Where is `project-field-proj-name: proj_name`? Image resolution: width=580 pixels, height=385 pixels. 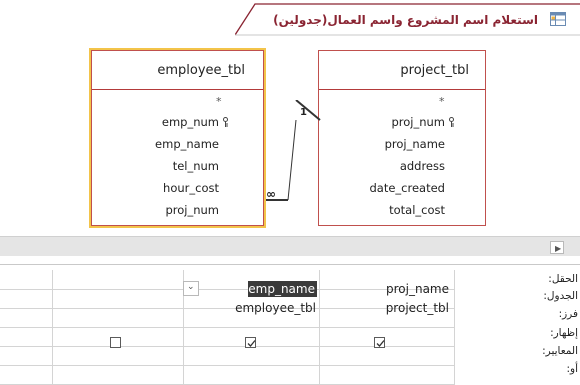
project-field-proj-name: proj_name is located at coordinates (415, 144).